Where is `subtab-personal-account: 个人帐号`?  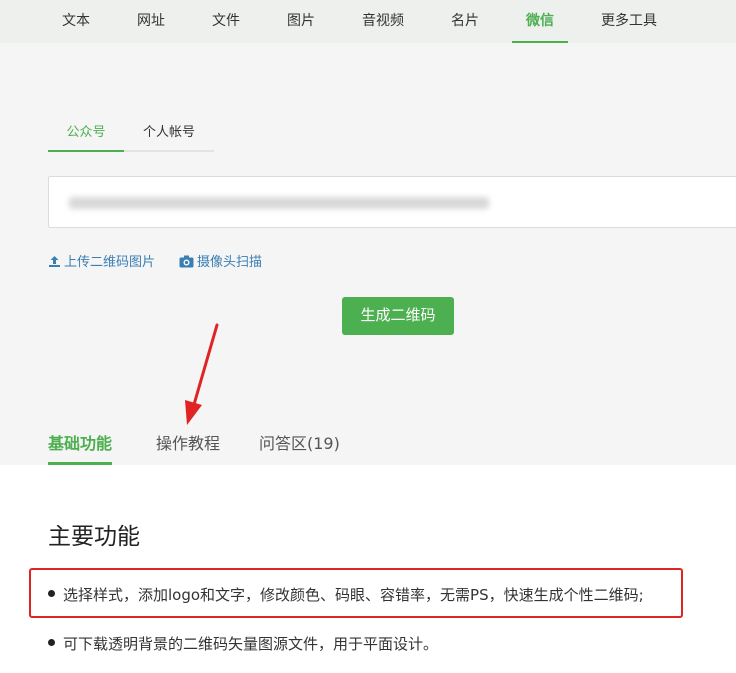
subtab-personal-account: 个人帐号 is located at coordinates (169, 132).